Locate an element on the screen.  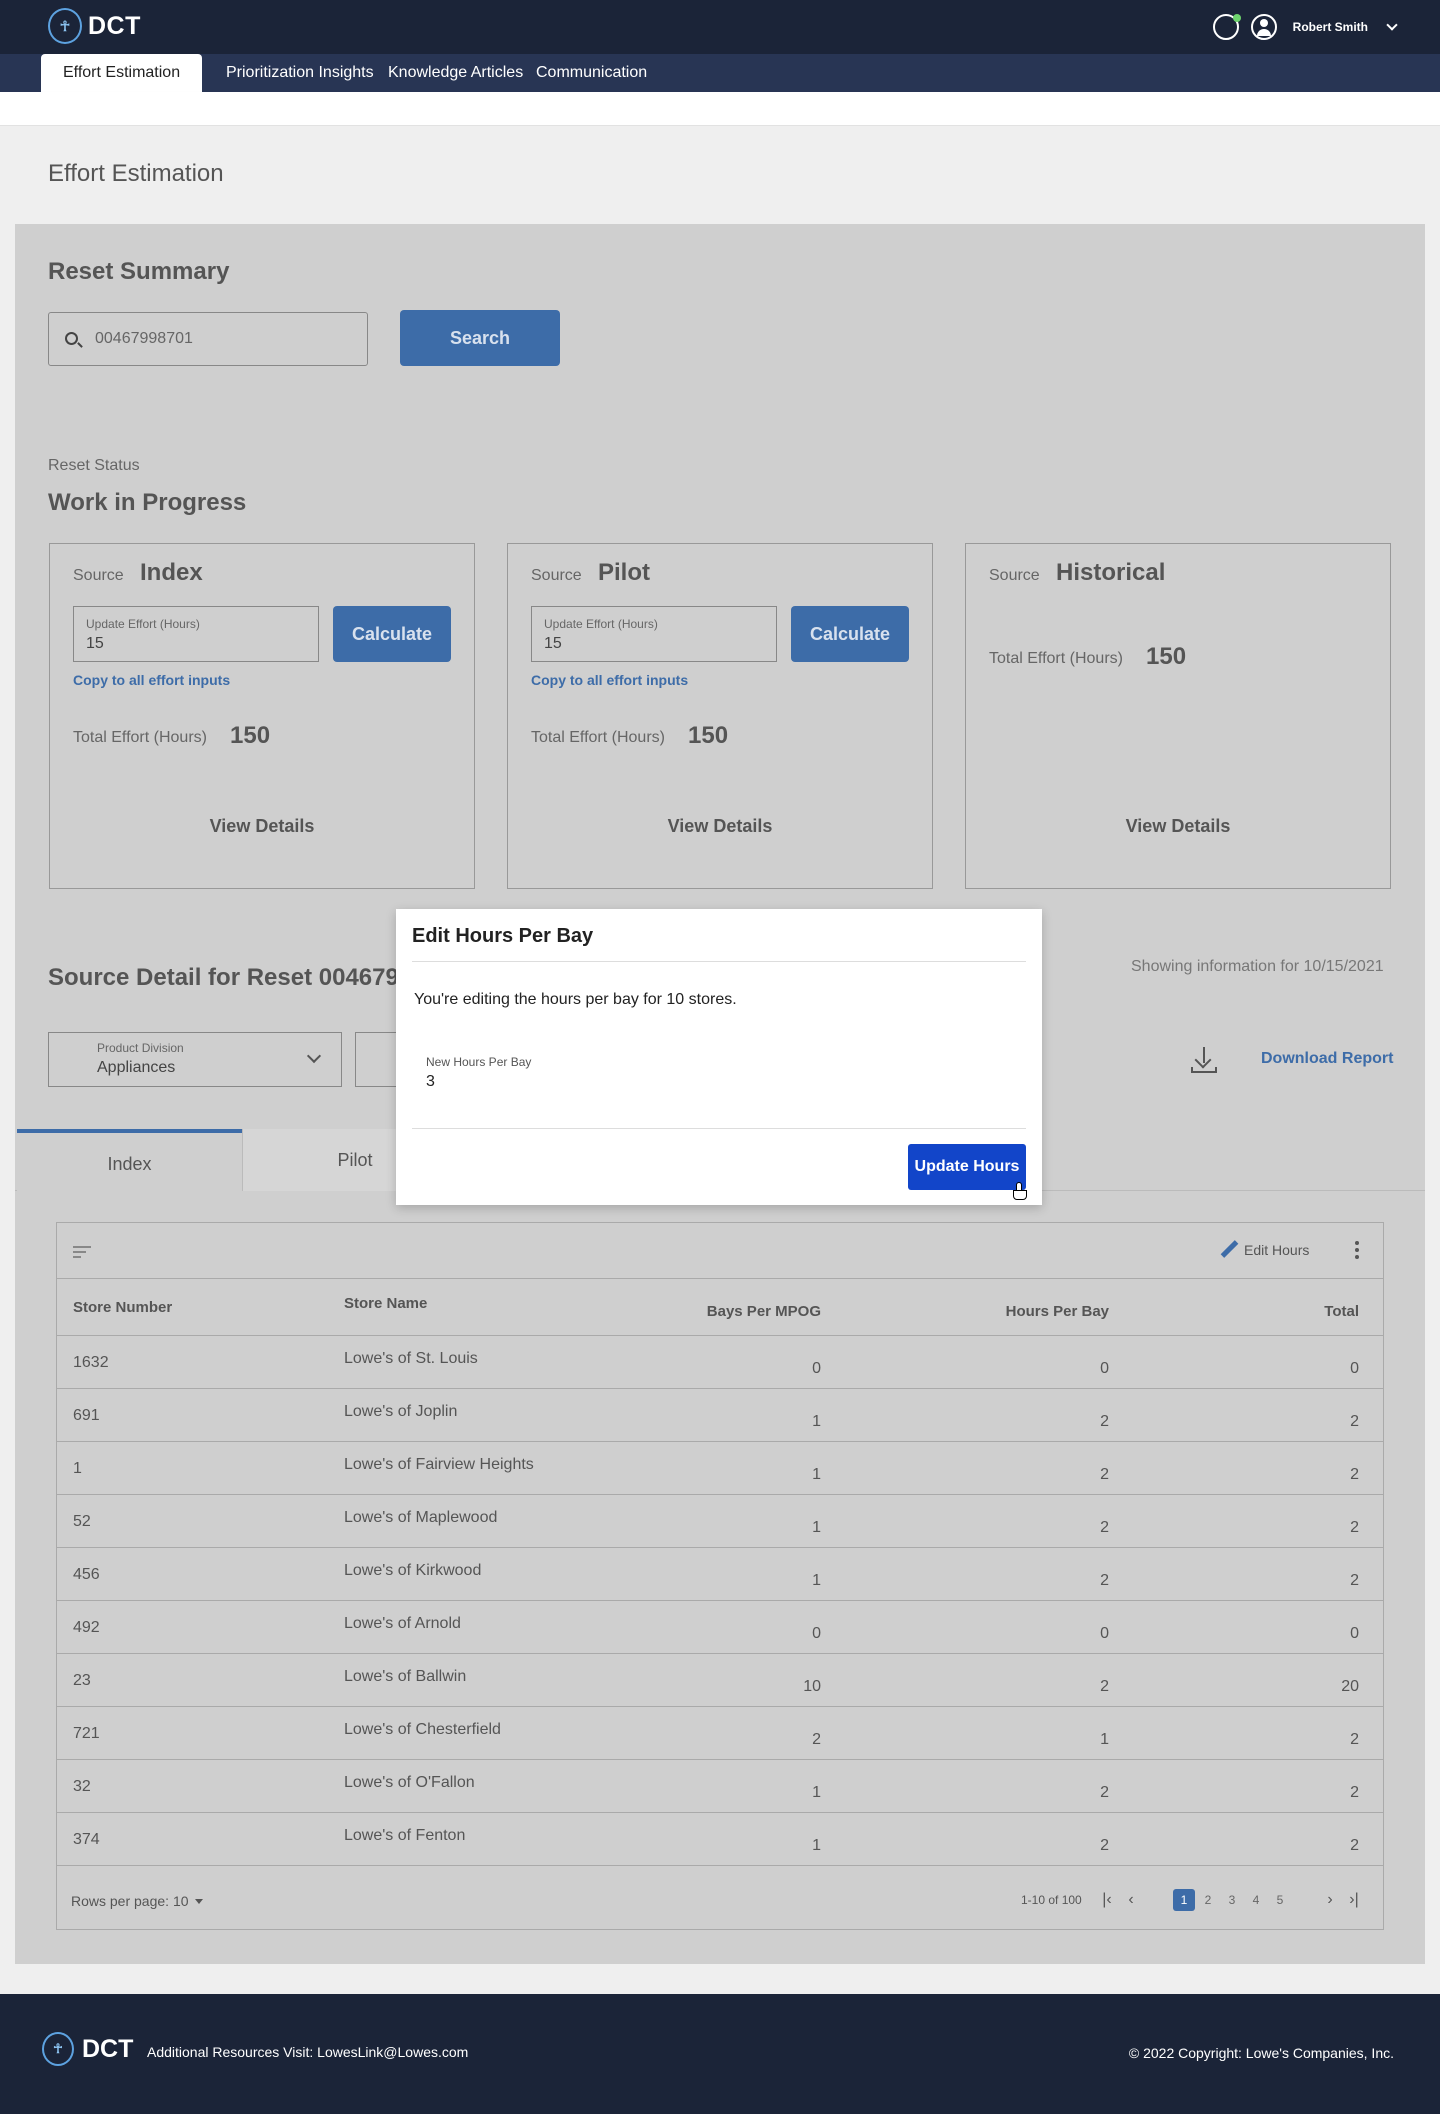
table-row: 32 Lowe's of O'Fallon 1 2 2 is located at coordinates (720, 1786).